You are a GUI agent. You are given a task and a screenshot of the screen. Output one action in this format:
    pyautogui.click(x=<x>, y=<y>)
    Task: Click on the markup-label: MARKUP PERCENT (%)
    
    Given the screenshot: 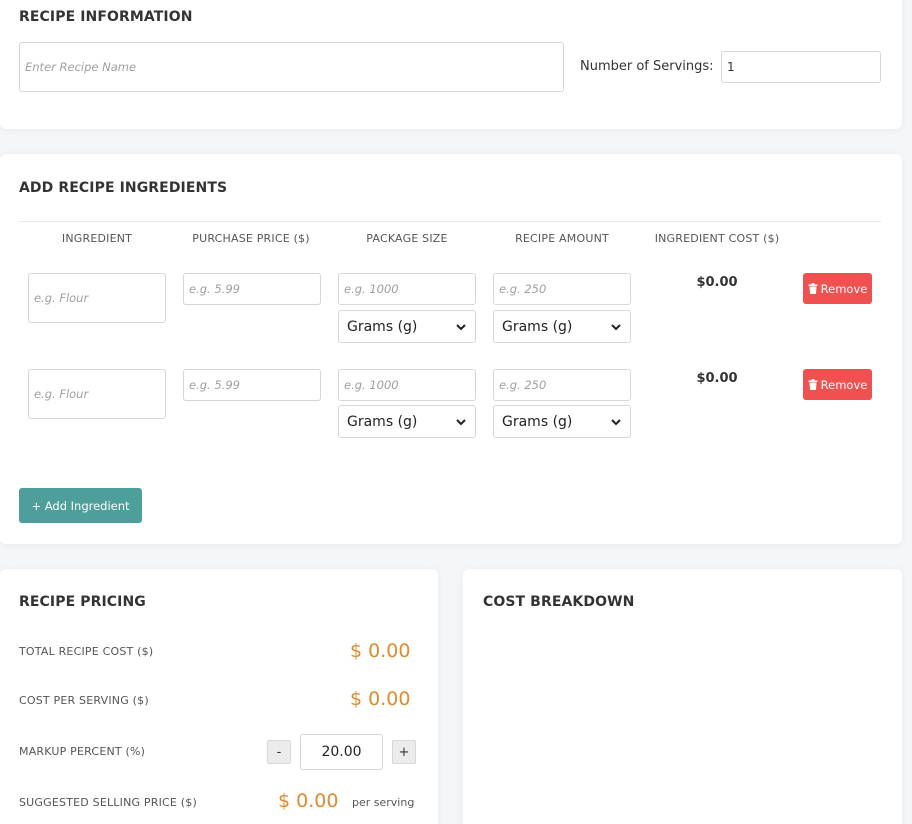 What is the action you would take?
    pyautogui.click(x=82, y=751)
    